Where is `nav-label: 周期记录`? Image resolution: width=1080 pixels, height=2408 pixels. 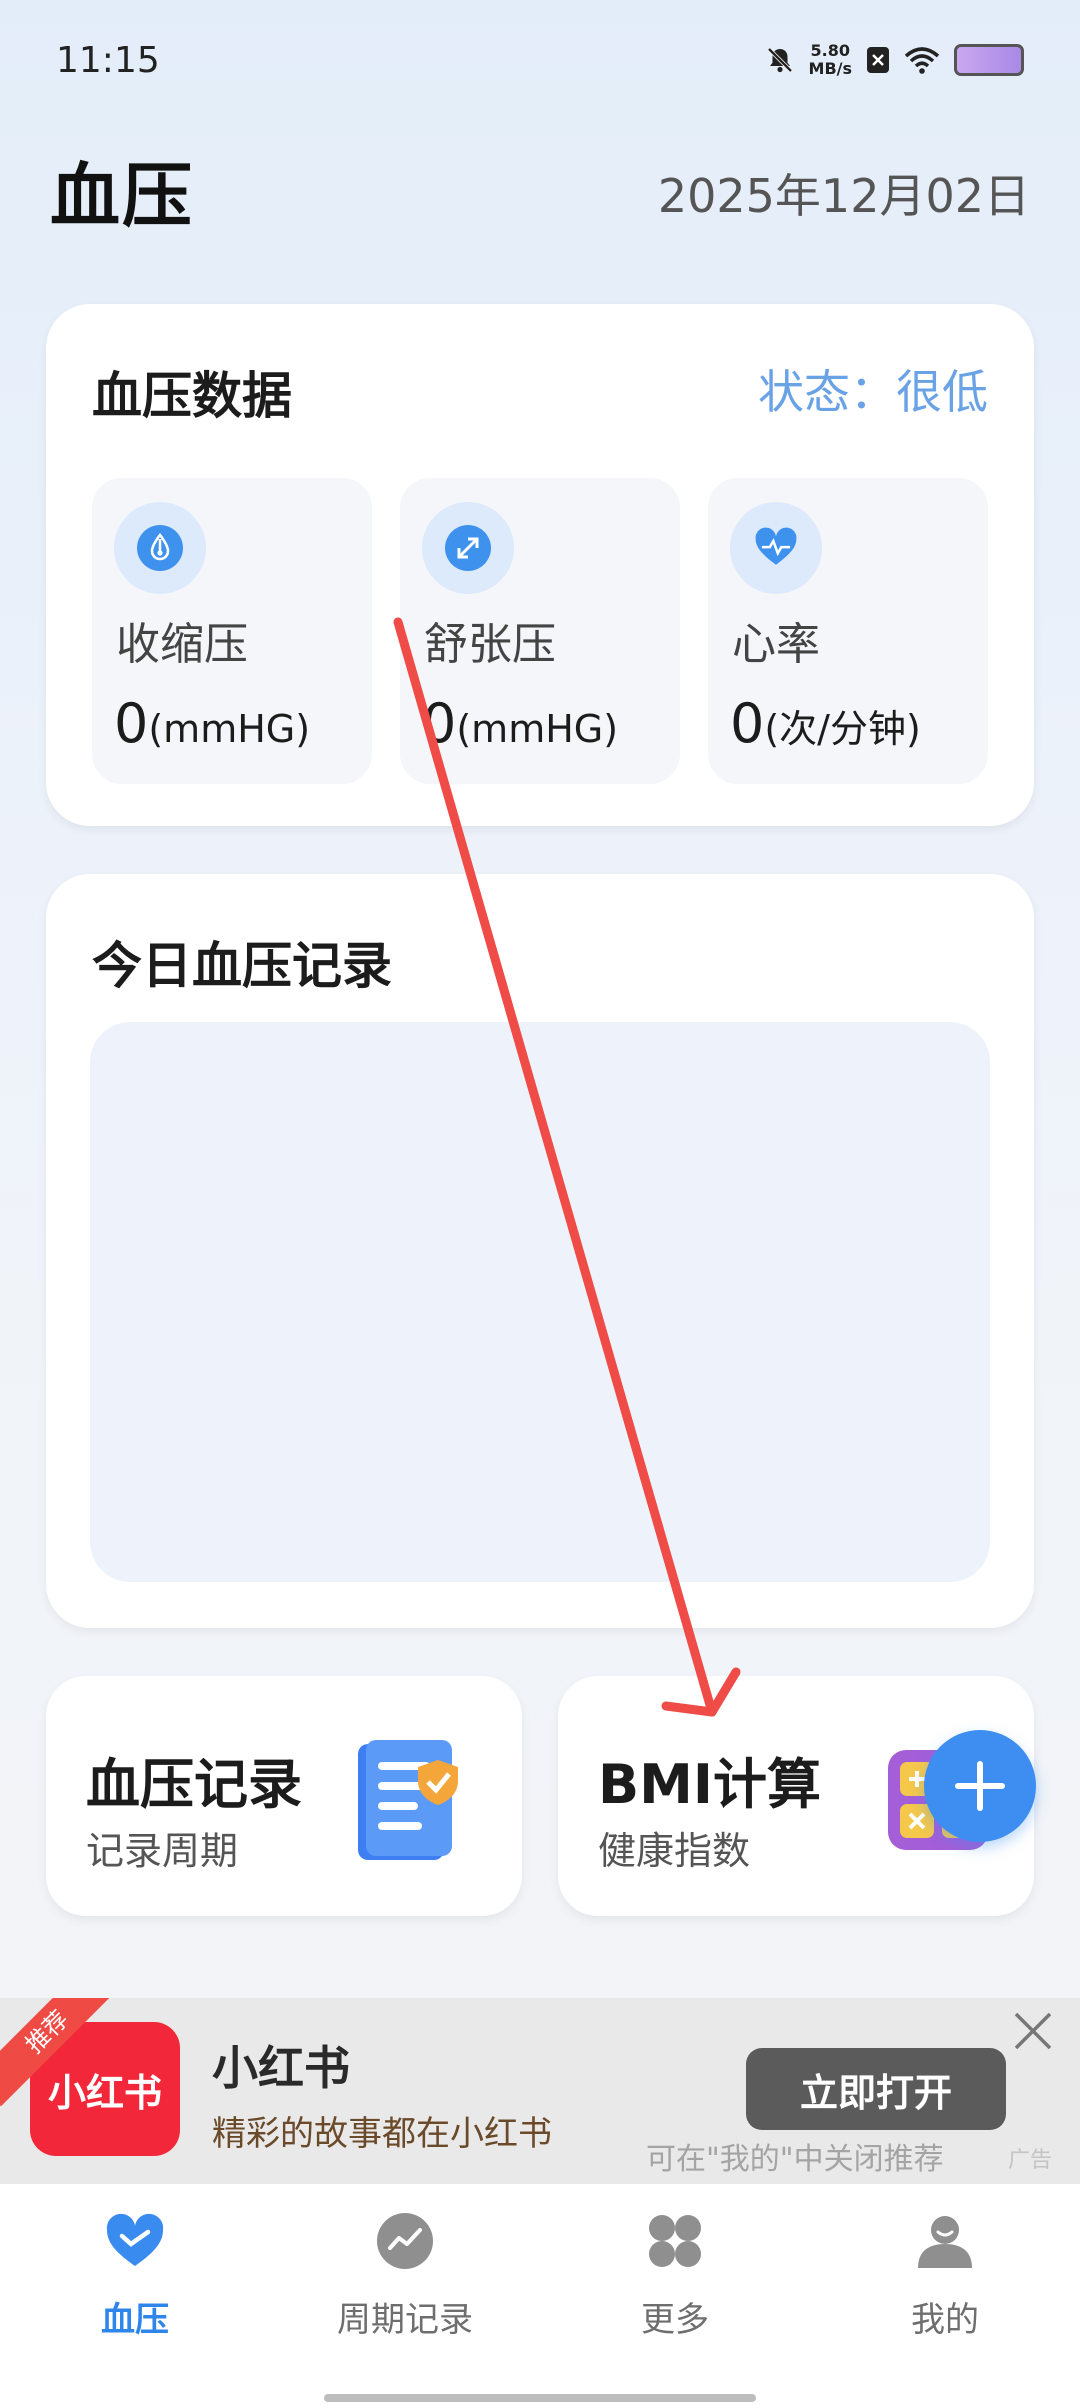
nav-label: 周期记录 is located at coordinates (405, 2320).